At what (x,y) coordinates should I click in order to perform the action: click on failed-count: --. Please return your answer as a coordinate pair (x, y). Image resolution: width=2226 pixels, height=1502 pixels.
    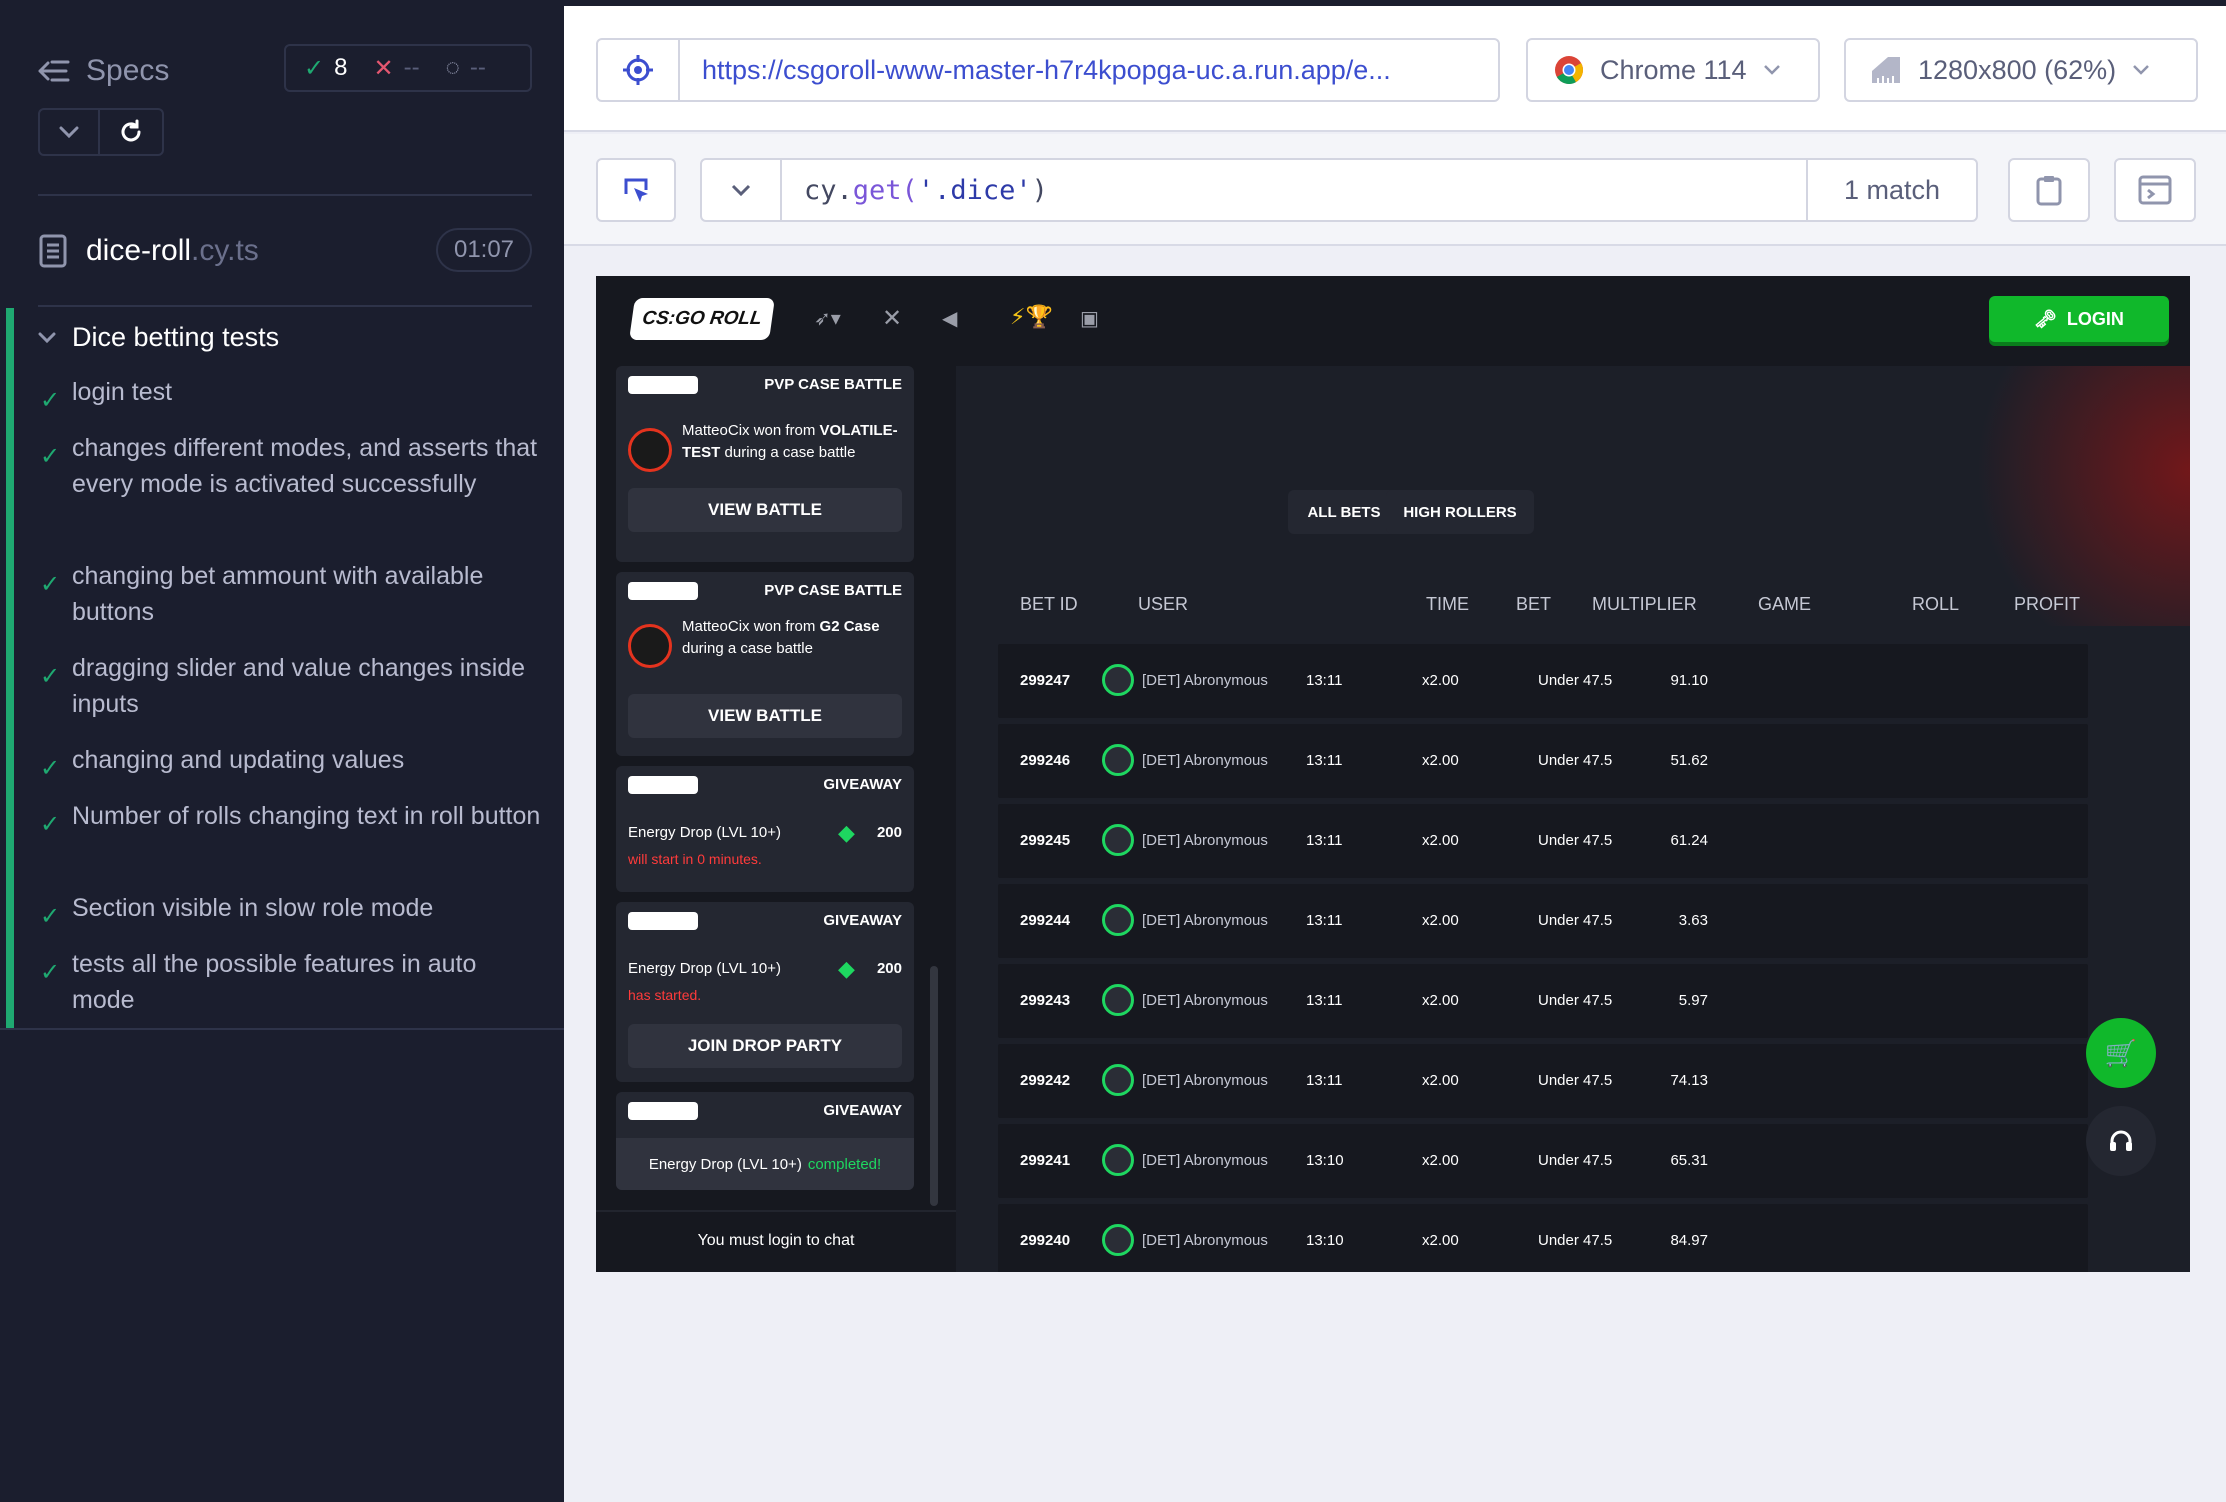
    Looking at the image, I should click on (411, 67).